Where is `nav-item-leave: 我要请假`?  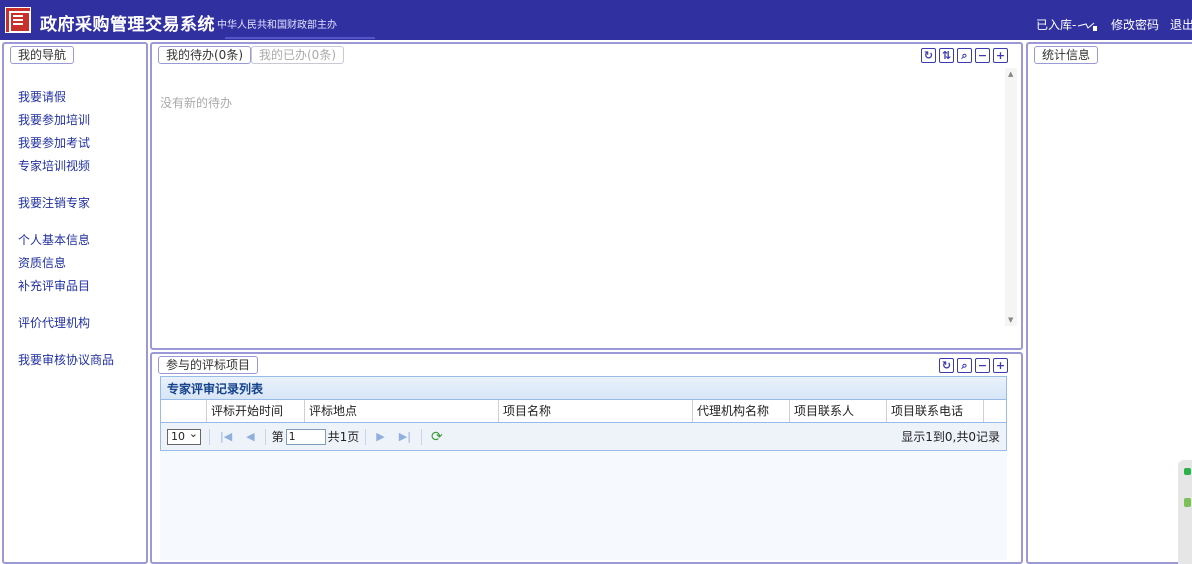
nav-item-leave: 我要请假 is located at coordinates (66, 97).